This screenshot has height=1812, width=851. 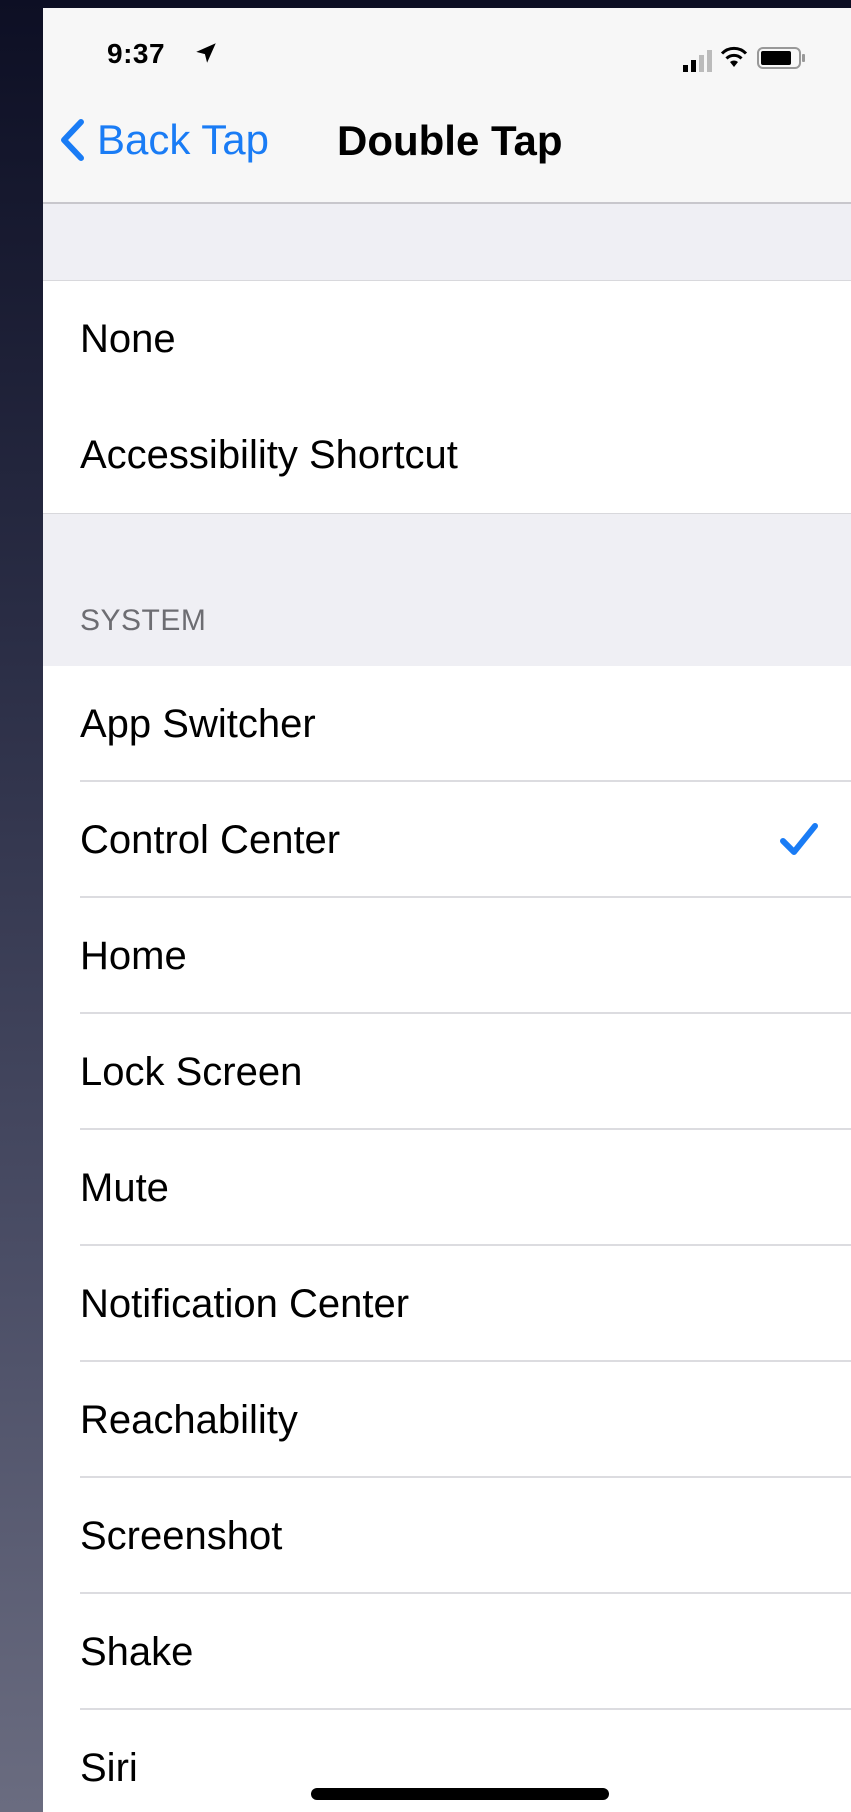 What do you see at coordinates (128, 338) in the screenshot?
I see `option-label: None` at bounding box center [128, 338].